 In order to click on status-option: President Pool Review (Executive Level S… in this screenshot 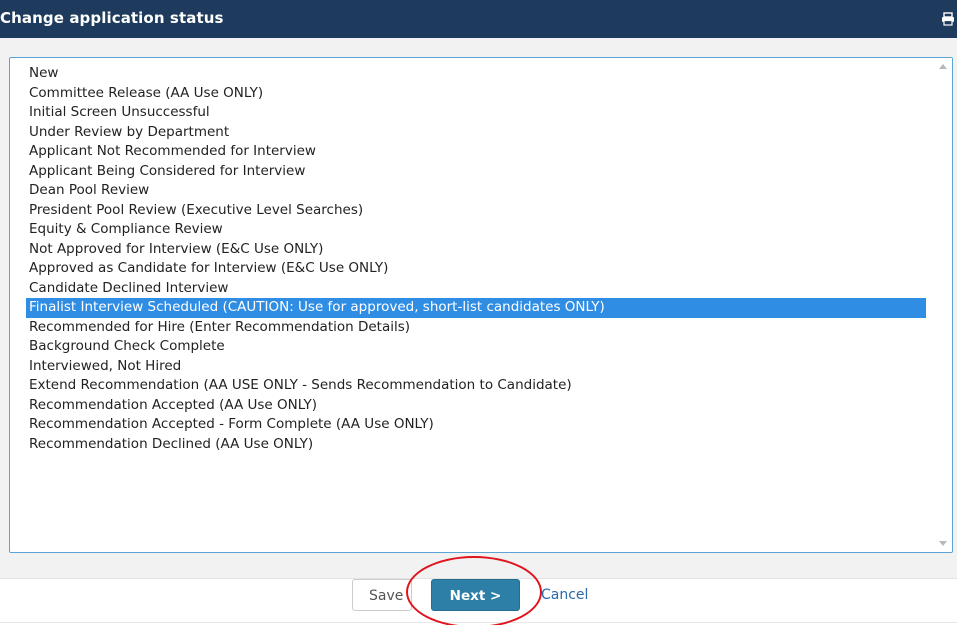, I will do `click(476, 211)`.